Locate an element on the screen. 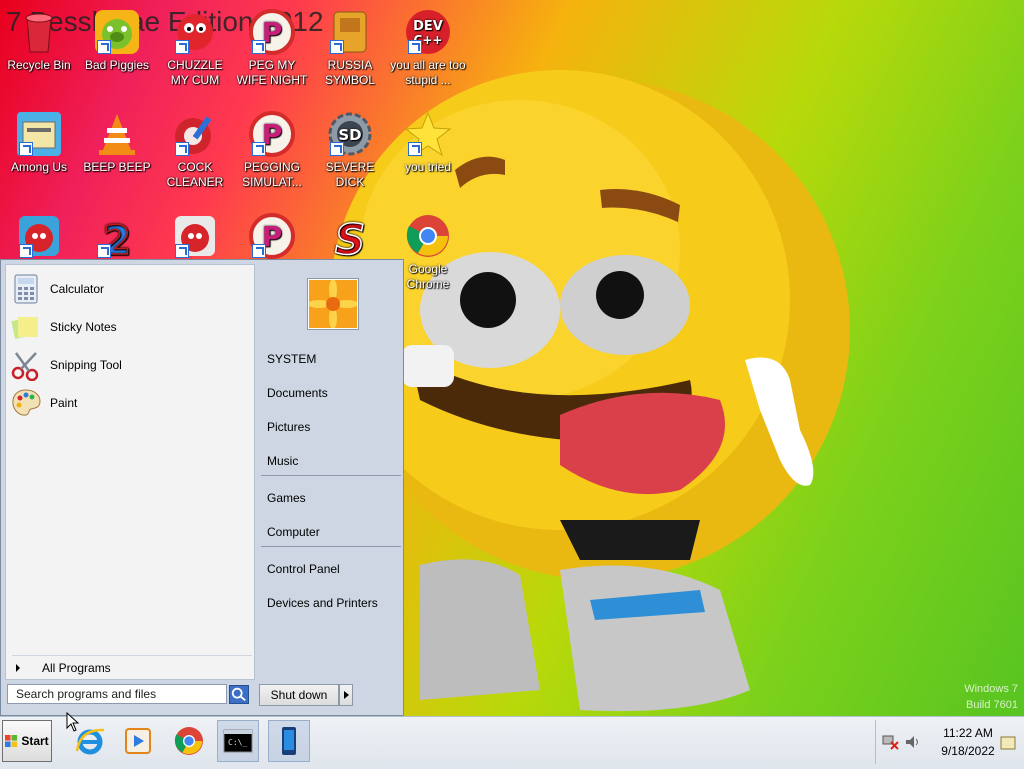 This screenshot has height=769, width=1024. all-programs-button: All Programs is located at coordinates (132, 667).